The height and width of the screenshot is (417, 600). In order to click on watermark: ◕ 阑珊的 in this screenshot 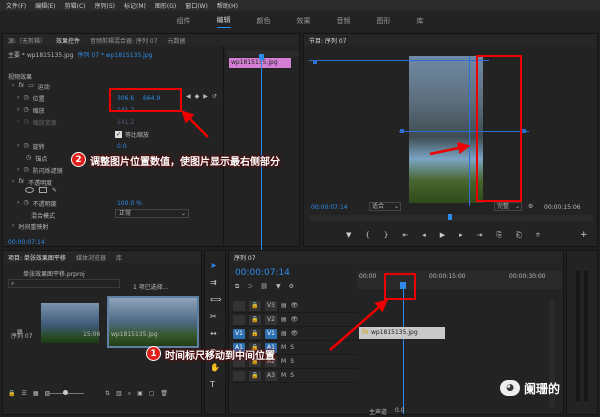, I will do `click(548, 388)`.